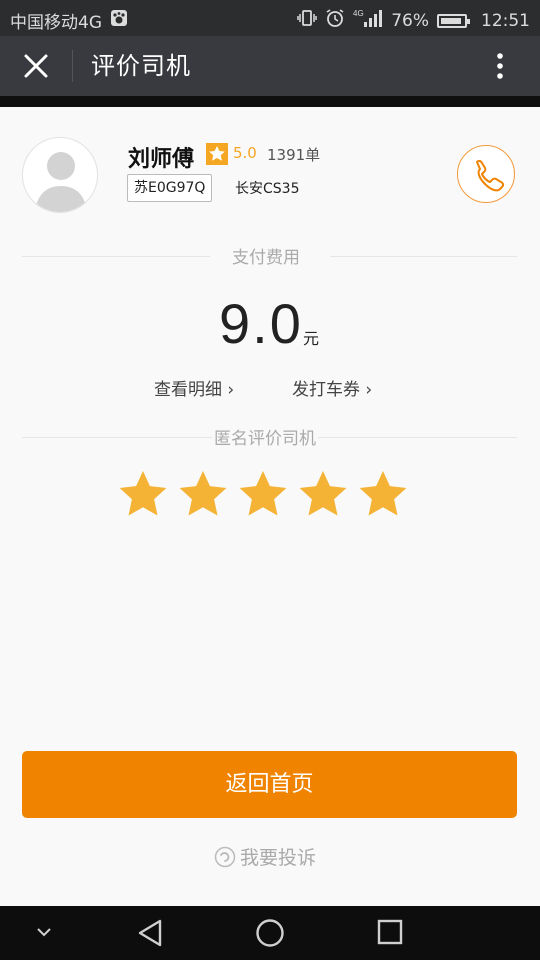 Image resolution: width=540 pixels, height=960 pixels. What do you see at coordinates (335, 20) in the screenshot?
I see `alarm-icon` at bounding box center [335, 20].